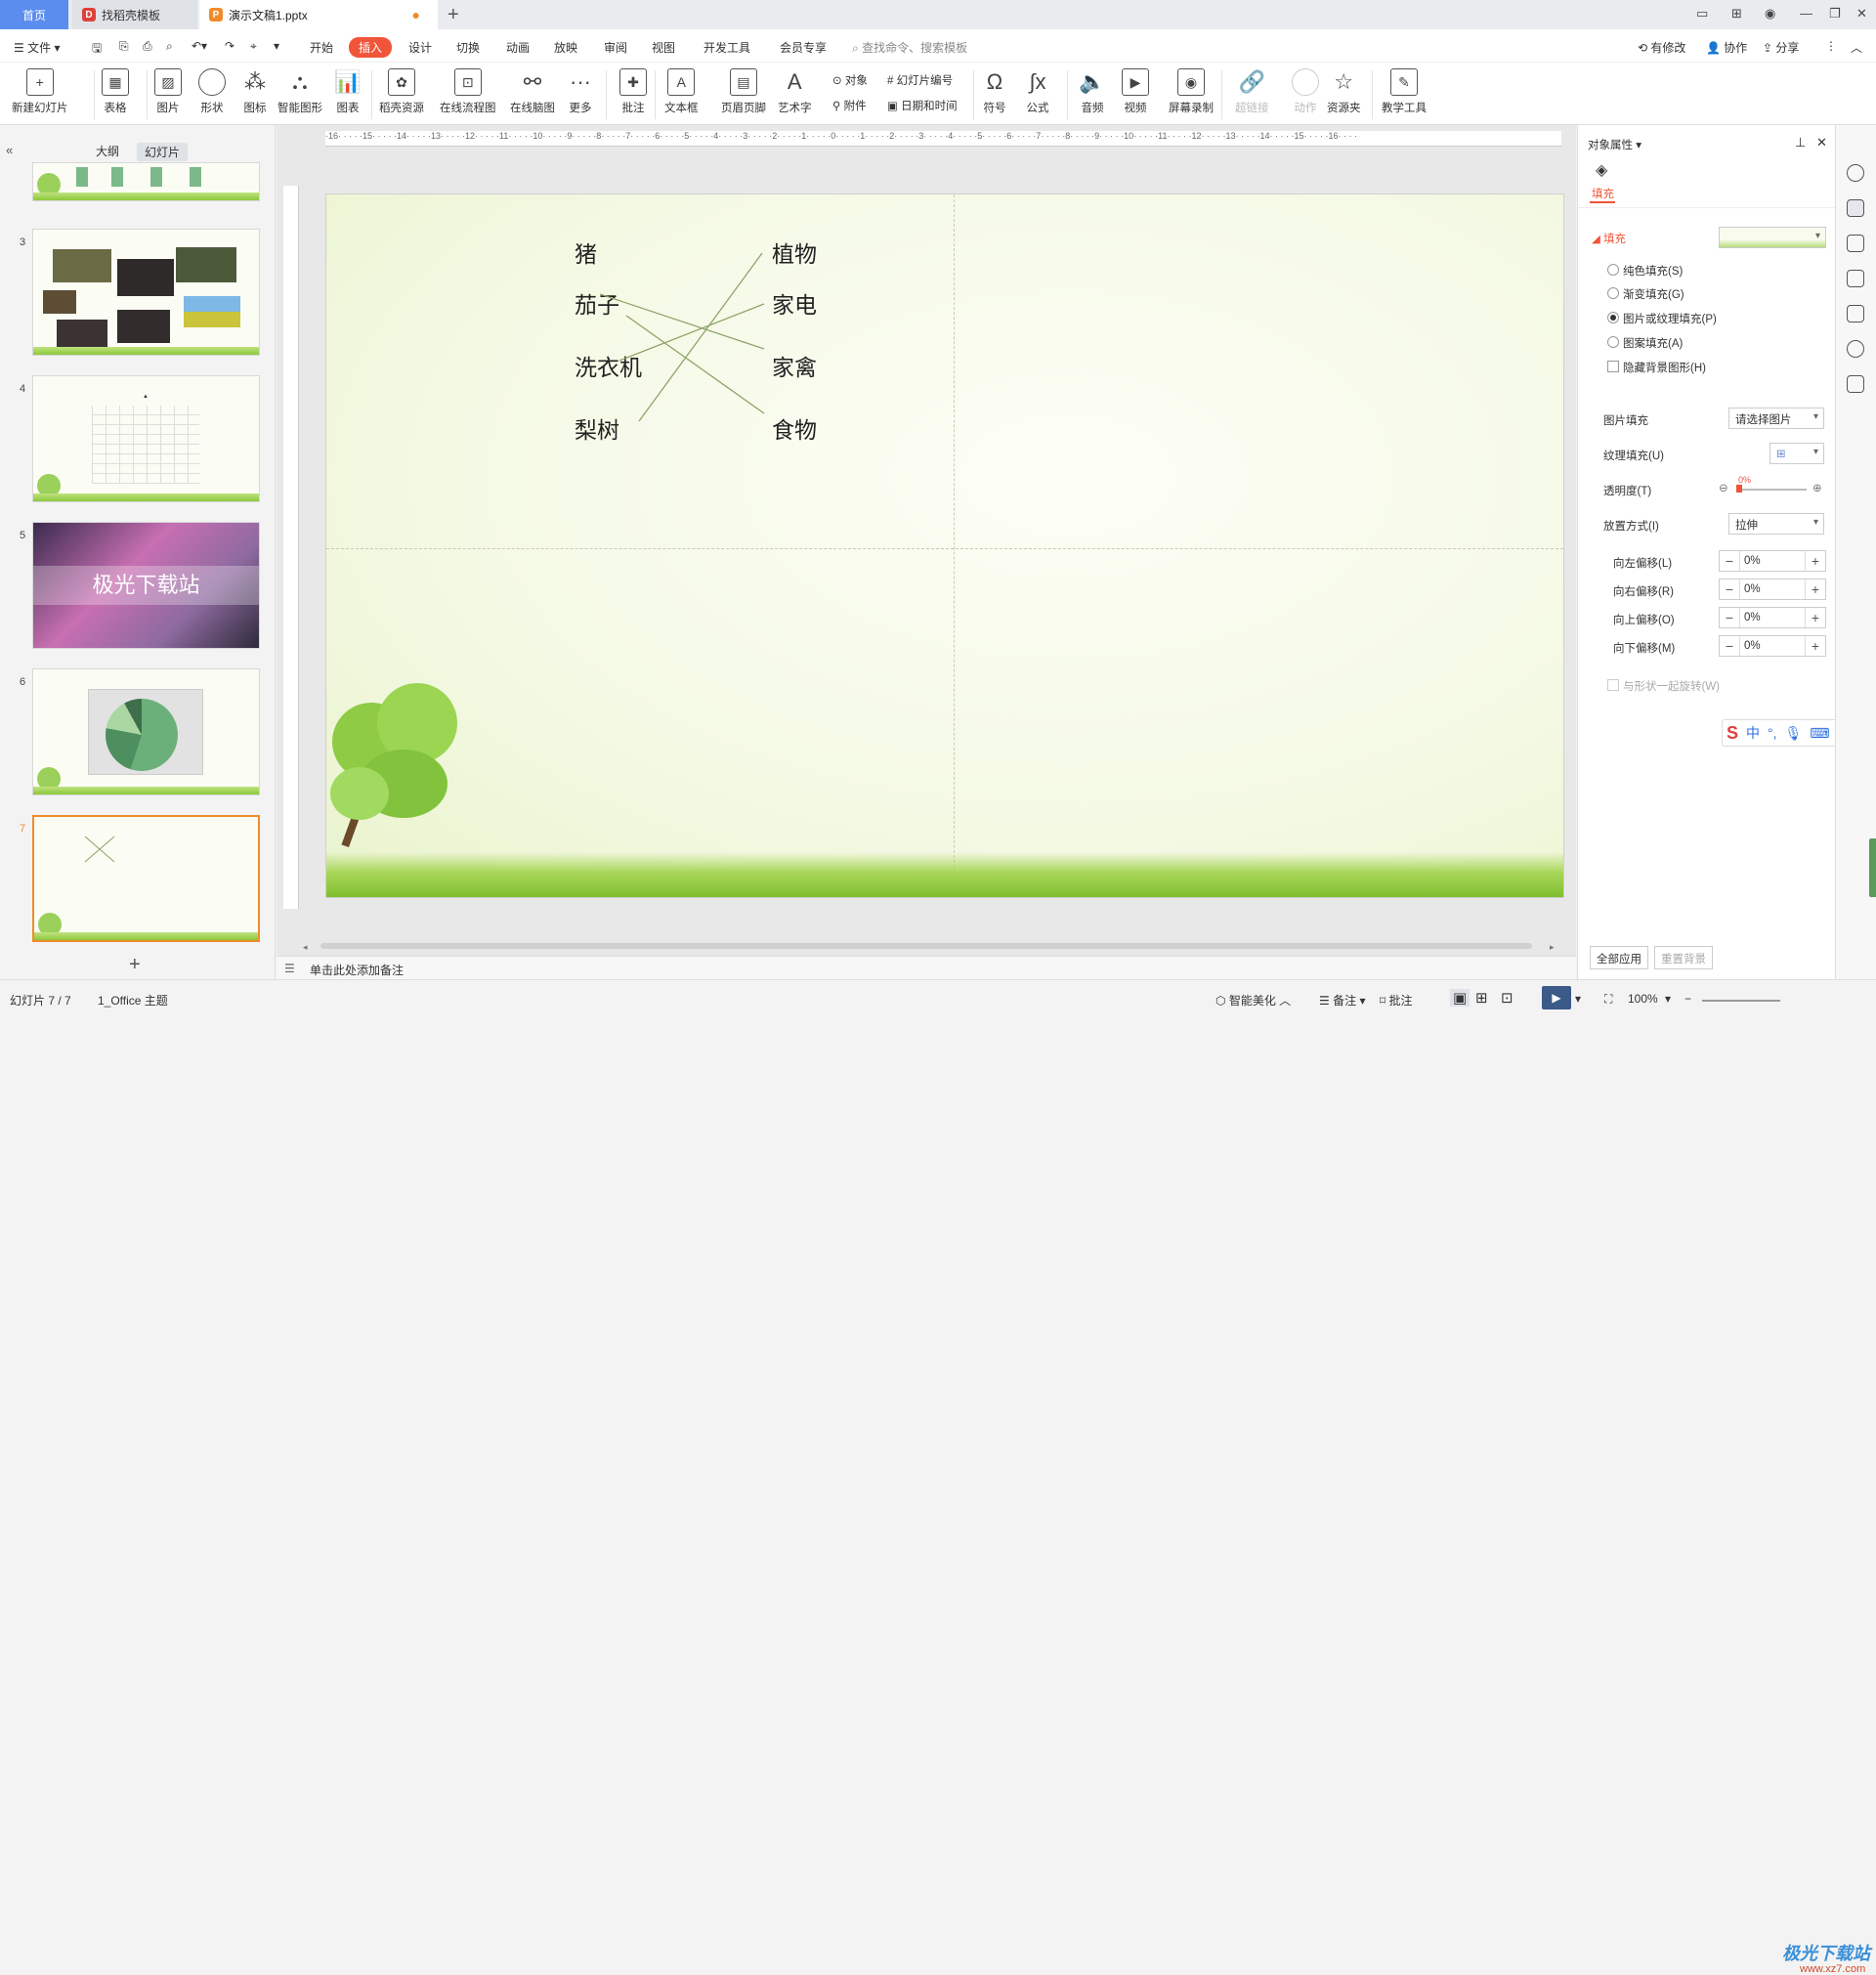 The width and height of the screenshot is (1876, 1975). I want to click on new-tab-button: +, so click(453, 15).